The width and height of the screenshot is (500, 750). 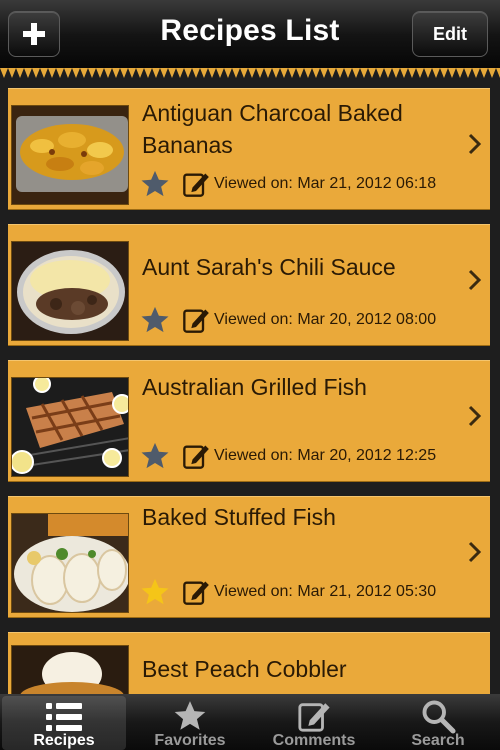 I want to click on decorative-zigzag-divider, so click(x=250, y=74).